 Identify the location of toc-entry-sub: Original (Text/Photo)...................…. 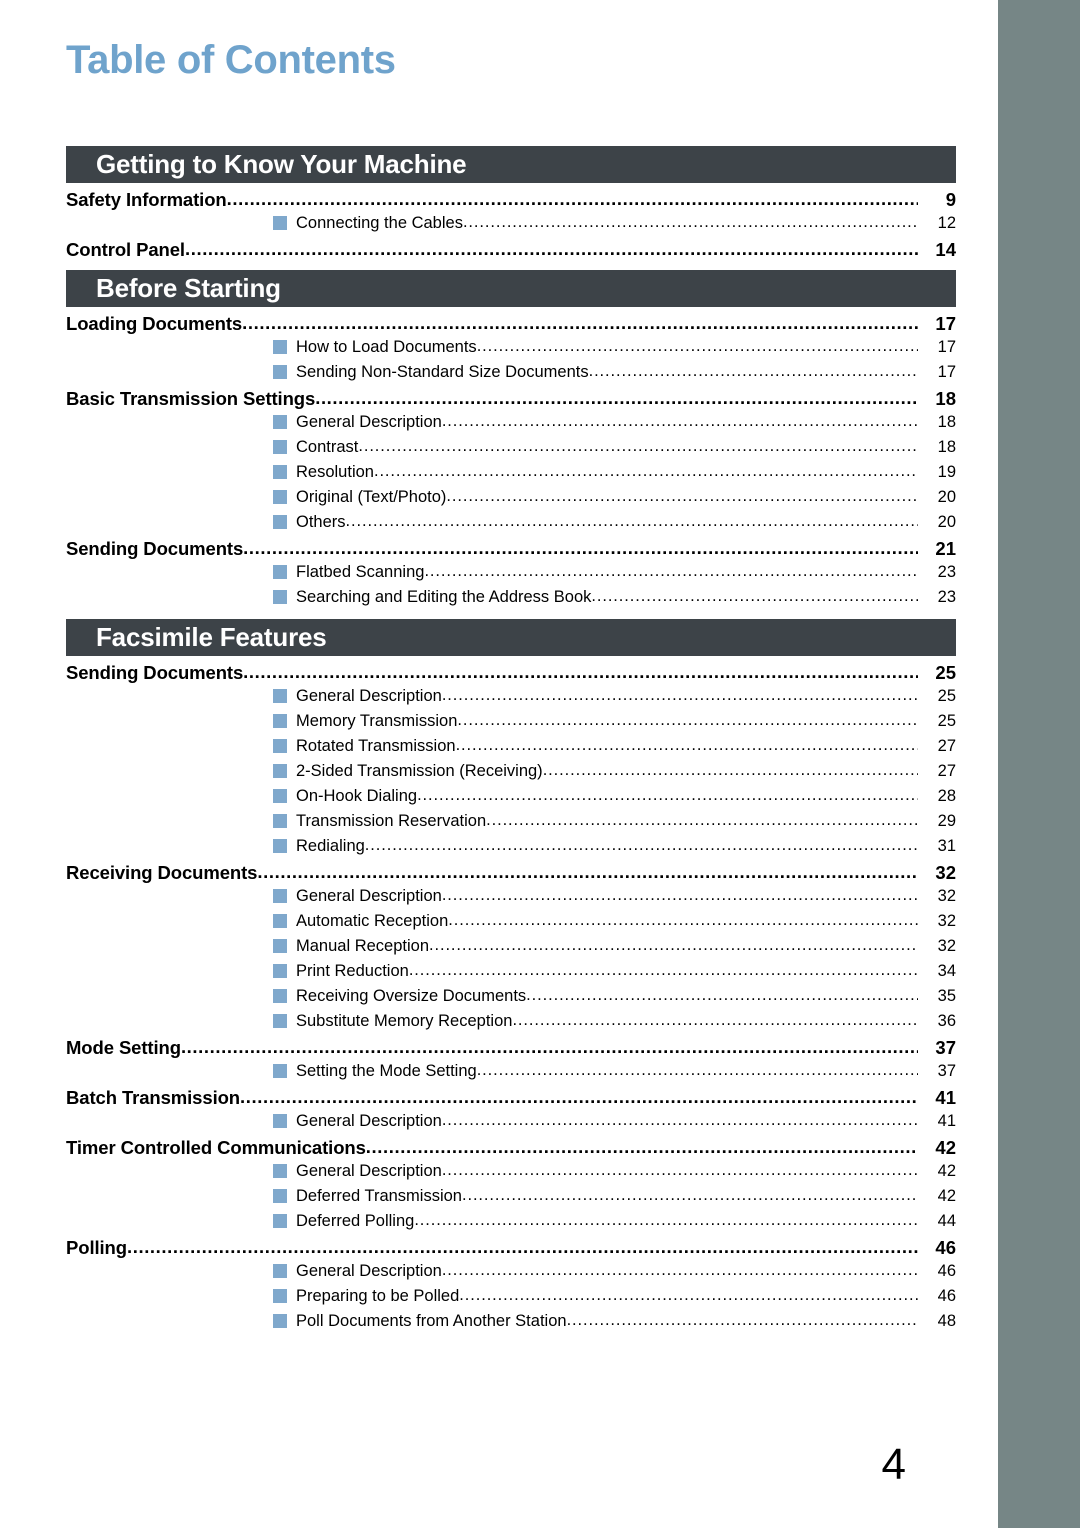
(511, 500).